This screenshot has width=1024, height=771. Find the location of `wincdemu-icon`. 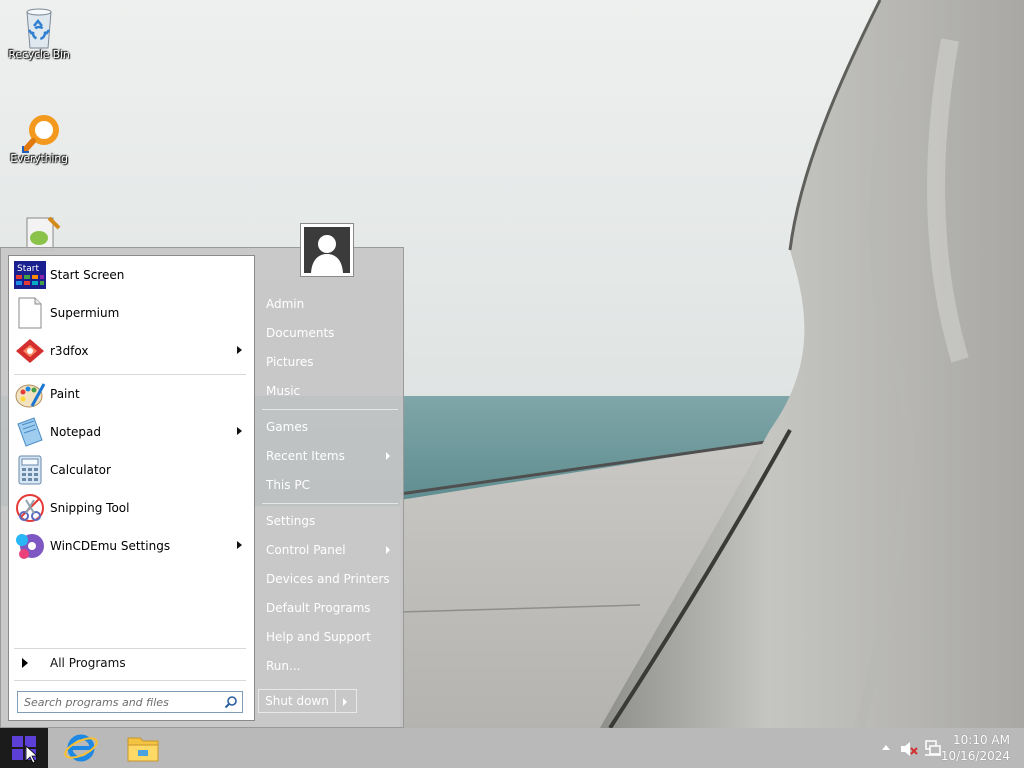

wincdemu-icon is located at coordinates (30, 546).